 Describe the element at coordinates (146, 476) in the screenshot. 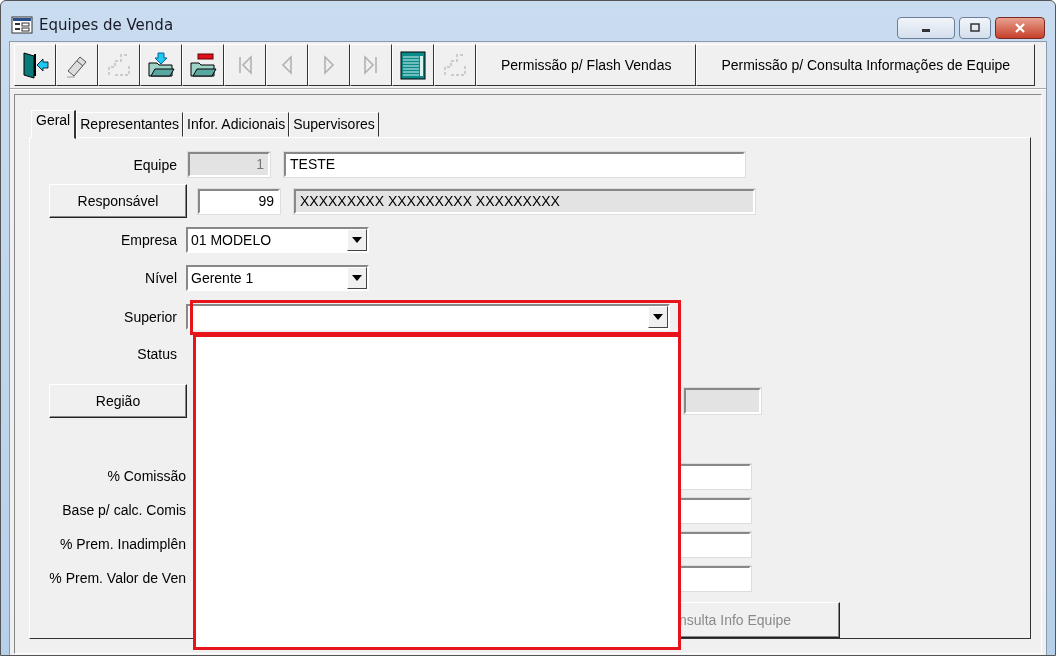

I see `field-label: % Comissão` at that location.